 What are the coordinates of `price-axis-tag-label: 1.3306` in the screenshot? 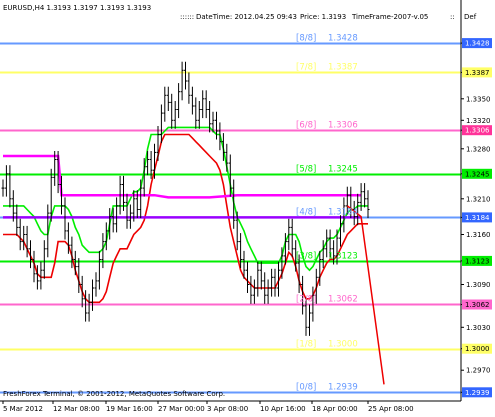 It's located at (477, 131).